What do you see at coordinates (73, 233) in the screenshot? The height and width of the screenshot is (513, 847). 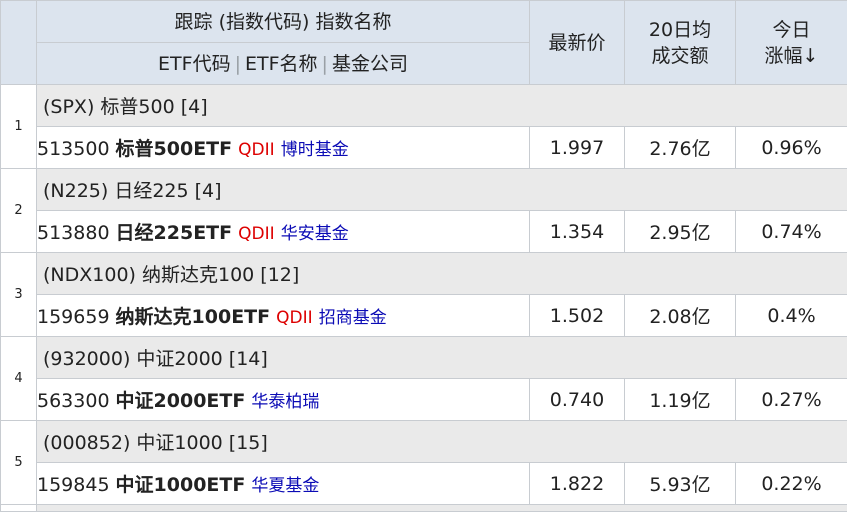 I see `etf-code: 513880` at bounding box center [73, 233].